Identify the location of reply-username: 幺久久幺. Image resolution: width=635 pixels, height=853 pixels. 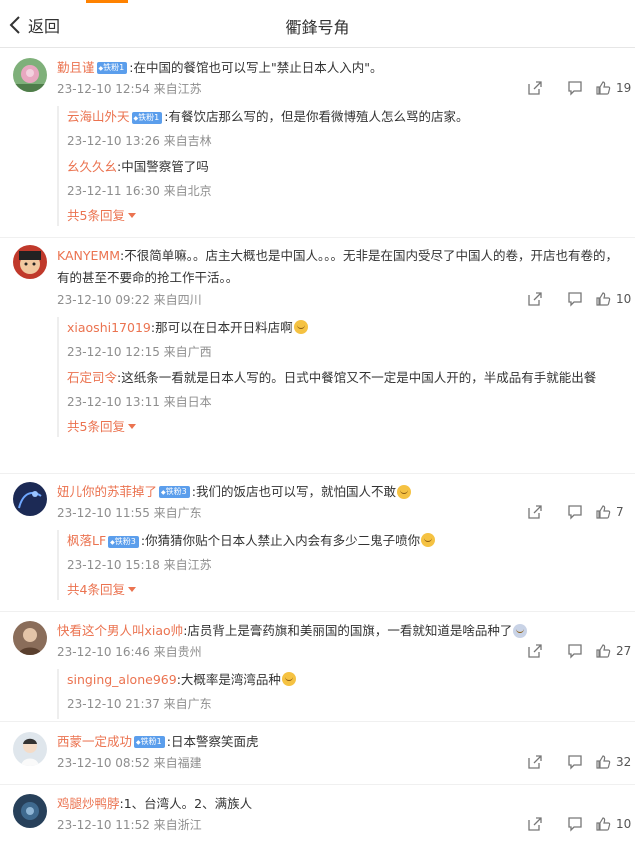
(92, 166).